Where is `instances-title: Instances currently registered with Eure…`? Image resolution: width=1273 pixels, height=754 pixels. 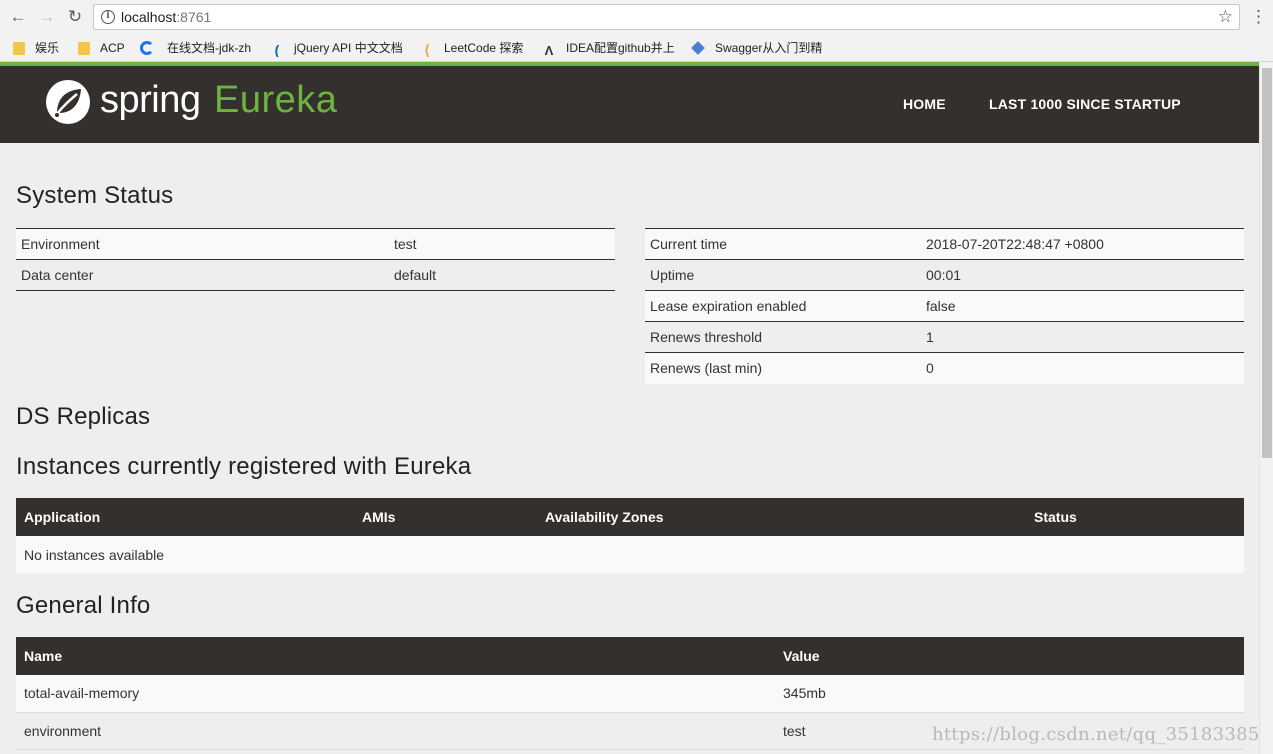
instances-title: Instances currently registered with Eure… is located at coordinates (244, 466).